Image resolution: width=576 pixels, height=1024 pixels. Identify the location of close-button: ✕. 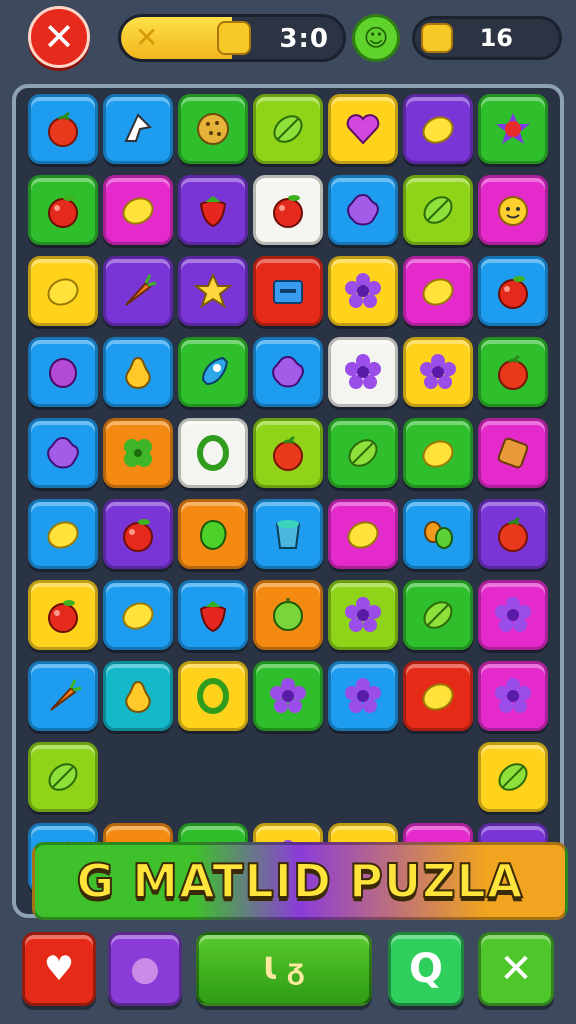
(59, 37).